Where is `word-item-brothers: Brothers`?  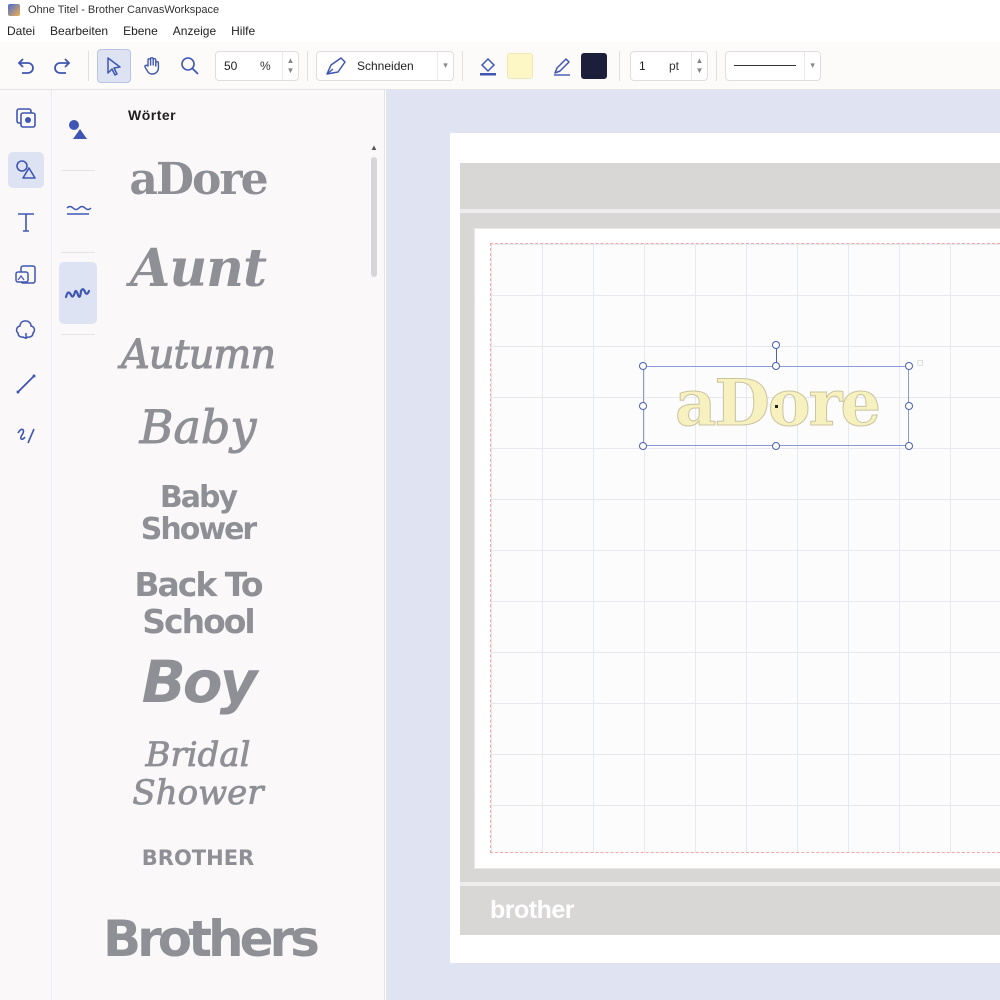
word-item-brothers: Brothers is located at coordinates (211, 939).